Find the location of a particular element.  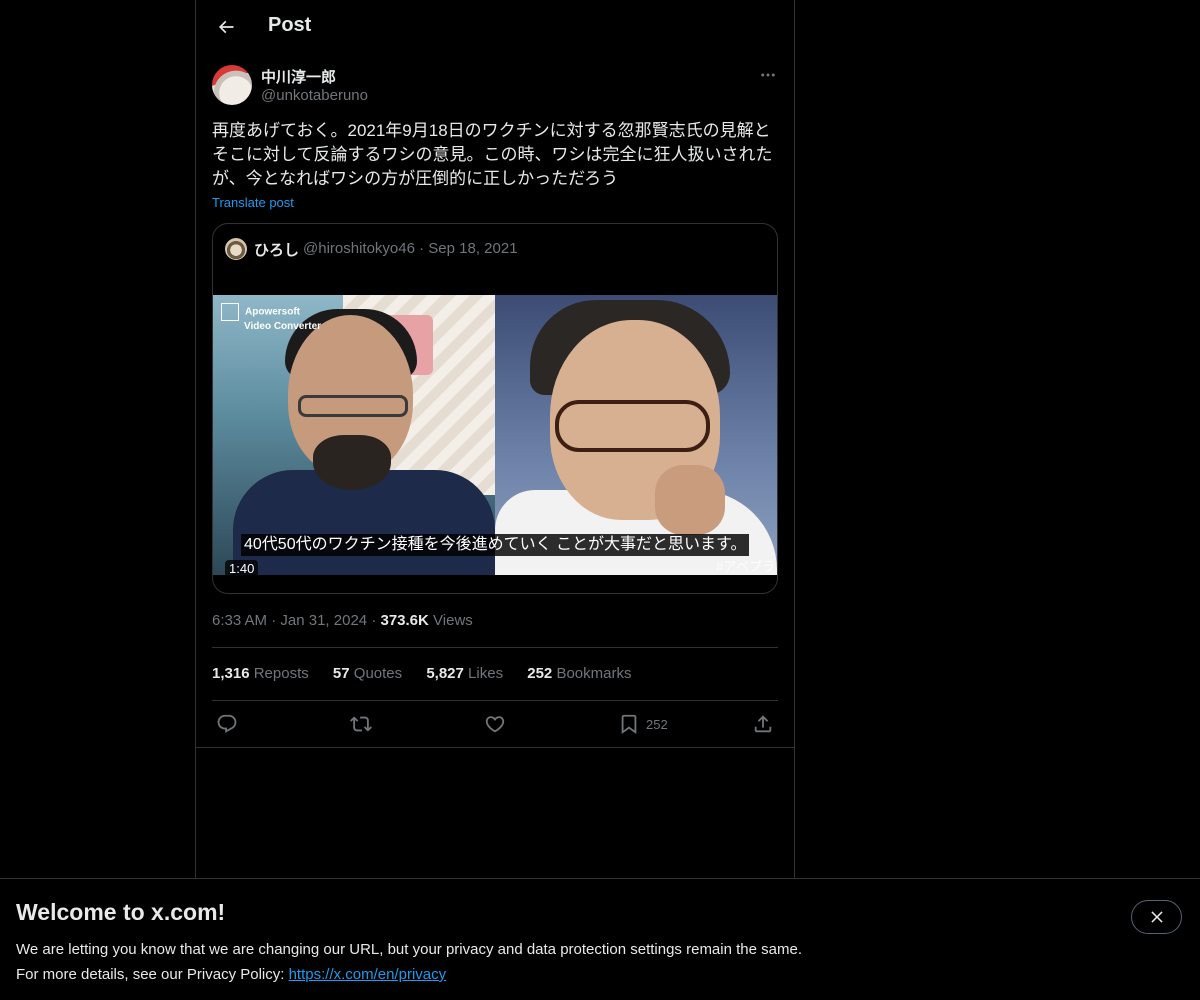

reposts-stat: 1,316 Reposts is located at coordinates (260, 673).